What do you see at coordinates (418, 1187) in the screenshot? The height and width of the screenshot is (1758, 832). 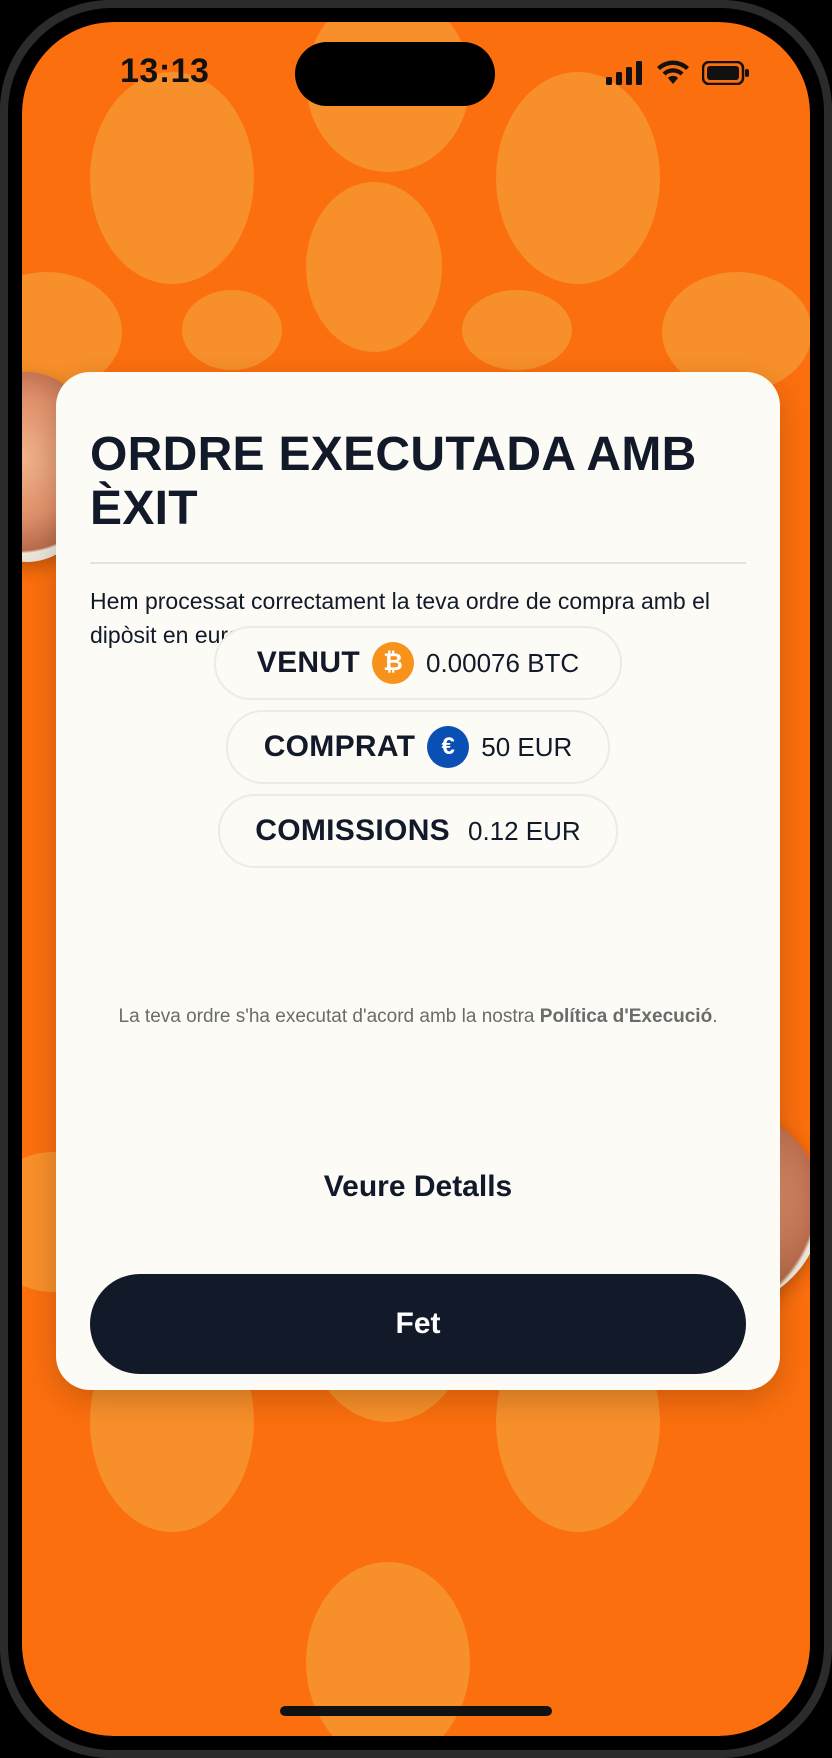 I see `view-details-link: Veure Detalls` at bounding box center [418, 1187].